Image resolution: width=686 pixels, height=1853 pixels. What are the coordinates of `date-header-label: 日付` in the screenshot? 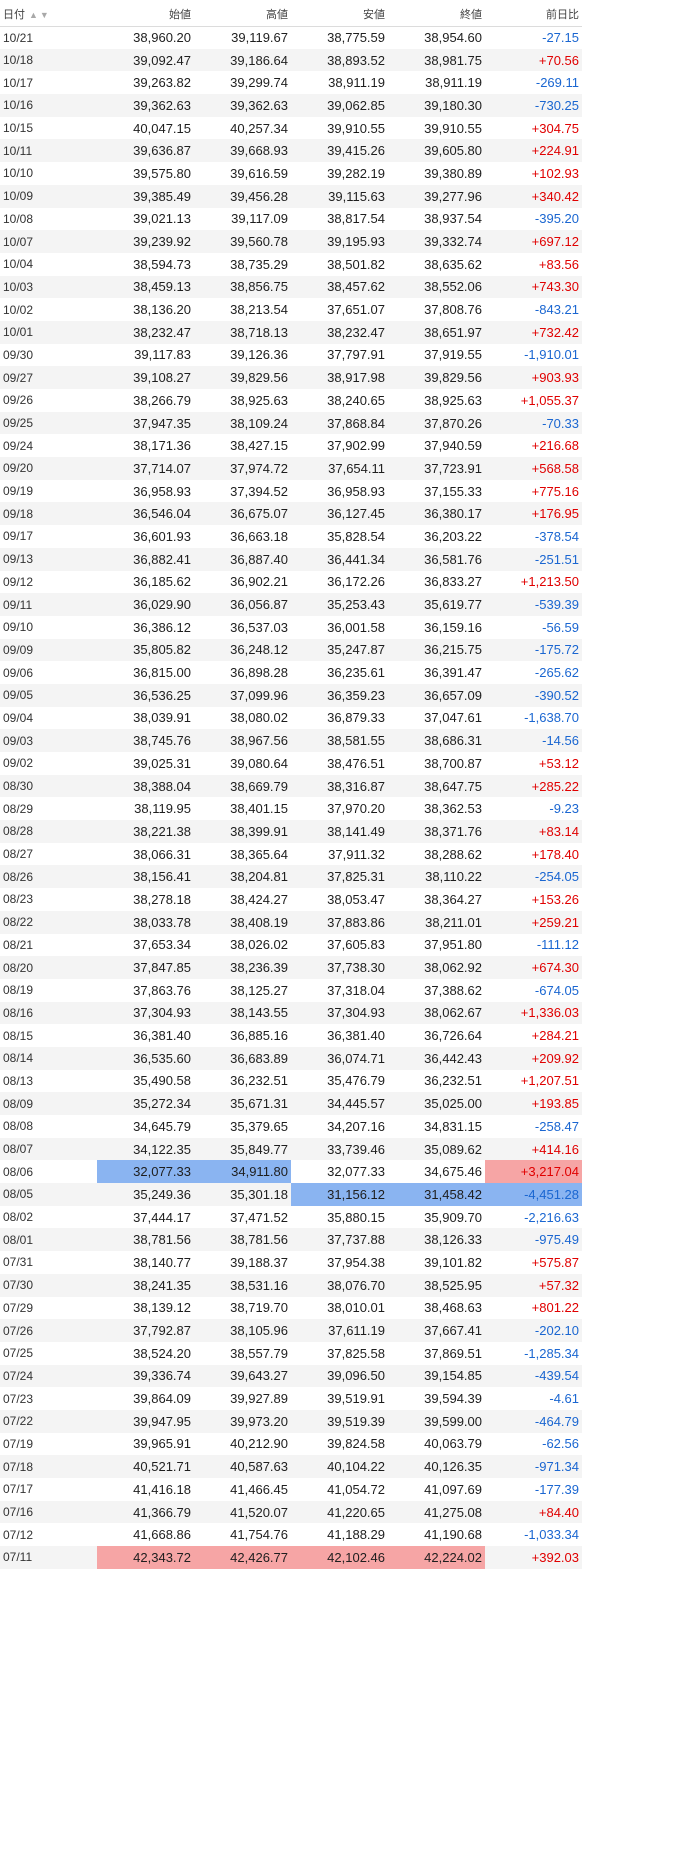 It's located at (14, 14).